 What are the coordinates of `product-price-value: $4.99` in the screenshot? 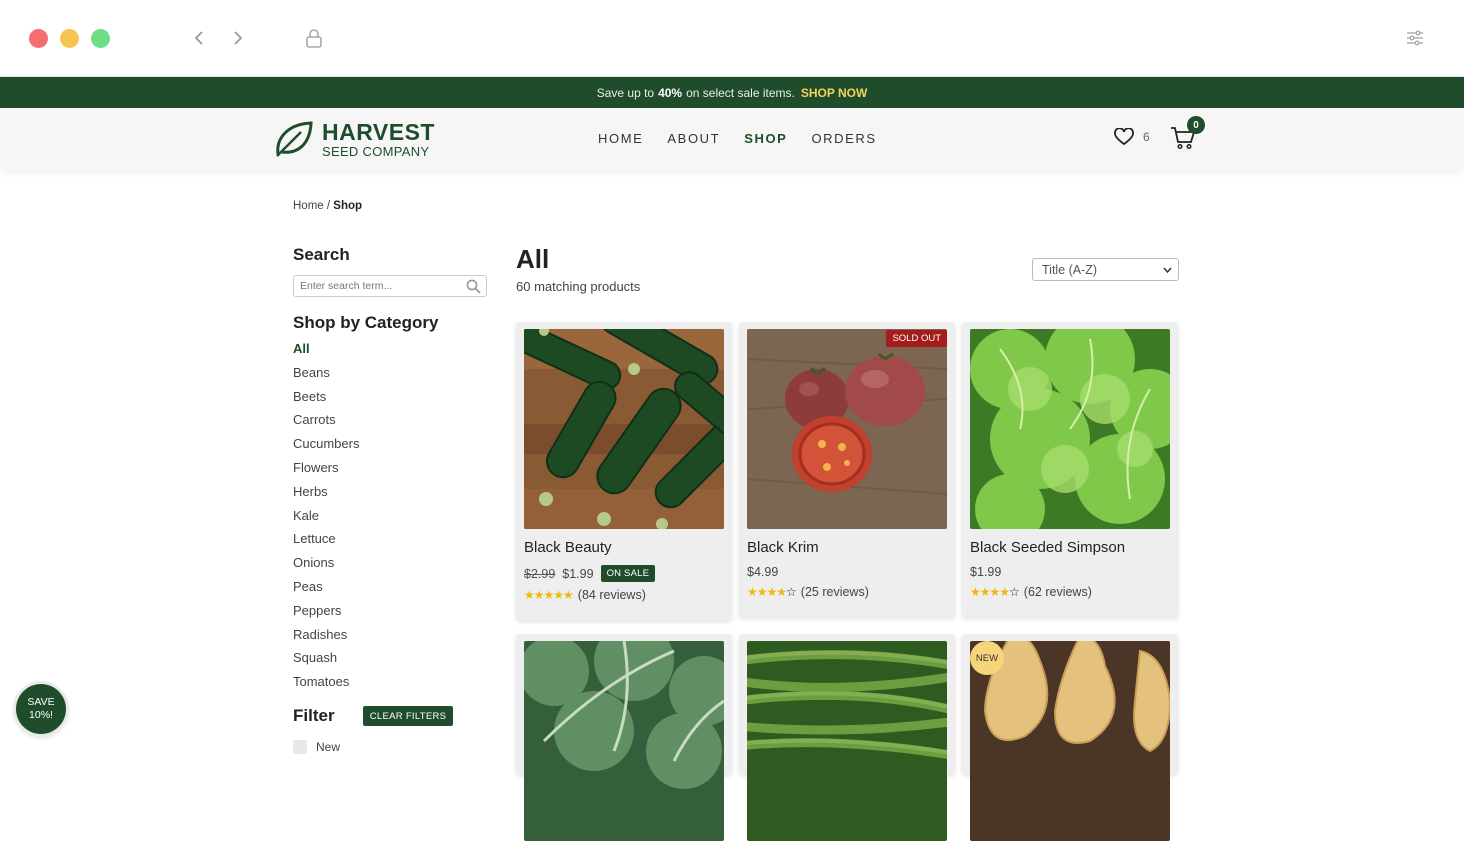 It's located at (763, 572).